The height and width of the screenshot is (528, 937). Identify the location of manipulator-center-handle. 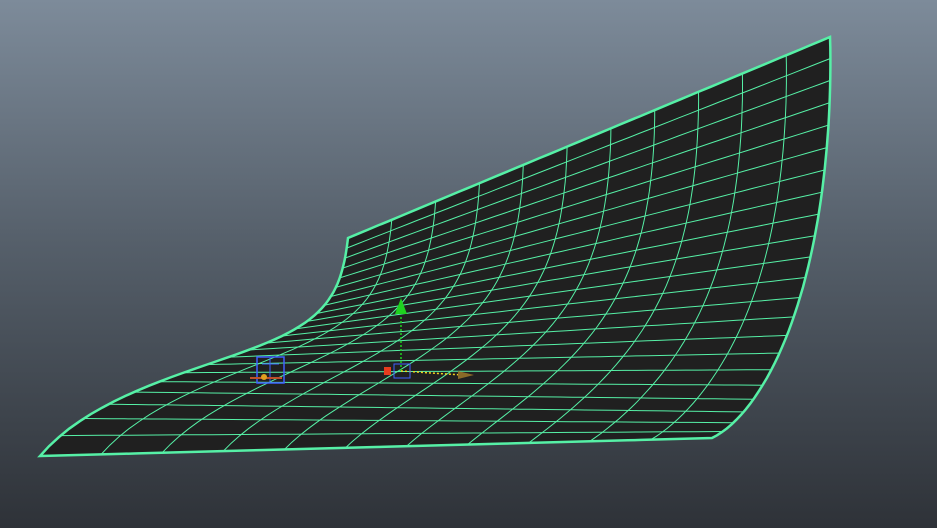
(387, 371).